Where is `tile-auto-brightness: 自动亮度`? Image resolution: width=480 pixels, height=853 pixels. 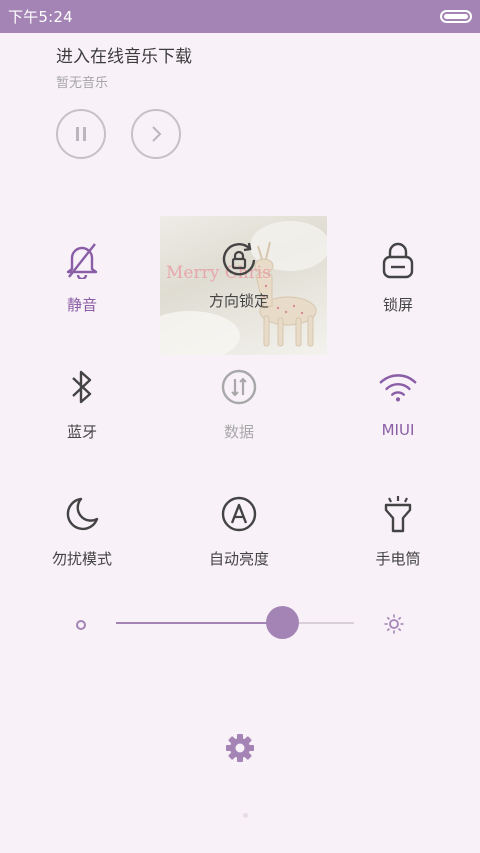 tile-auto-brightness: 自动亮度 is located at coordinates (239, 524).